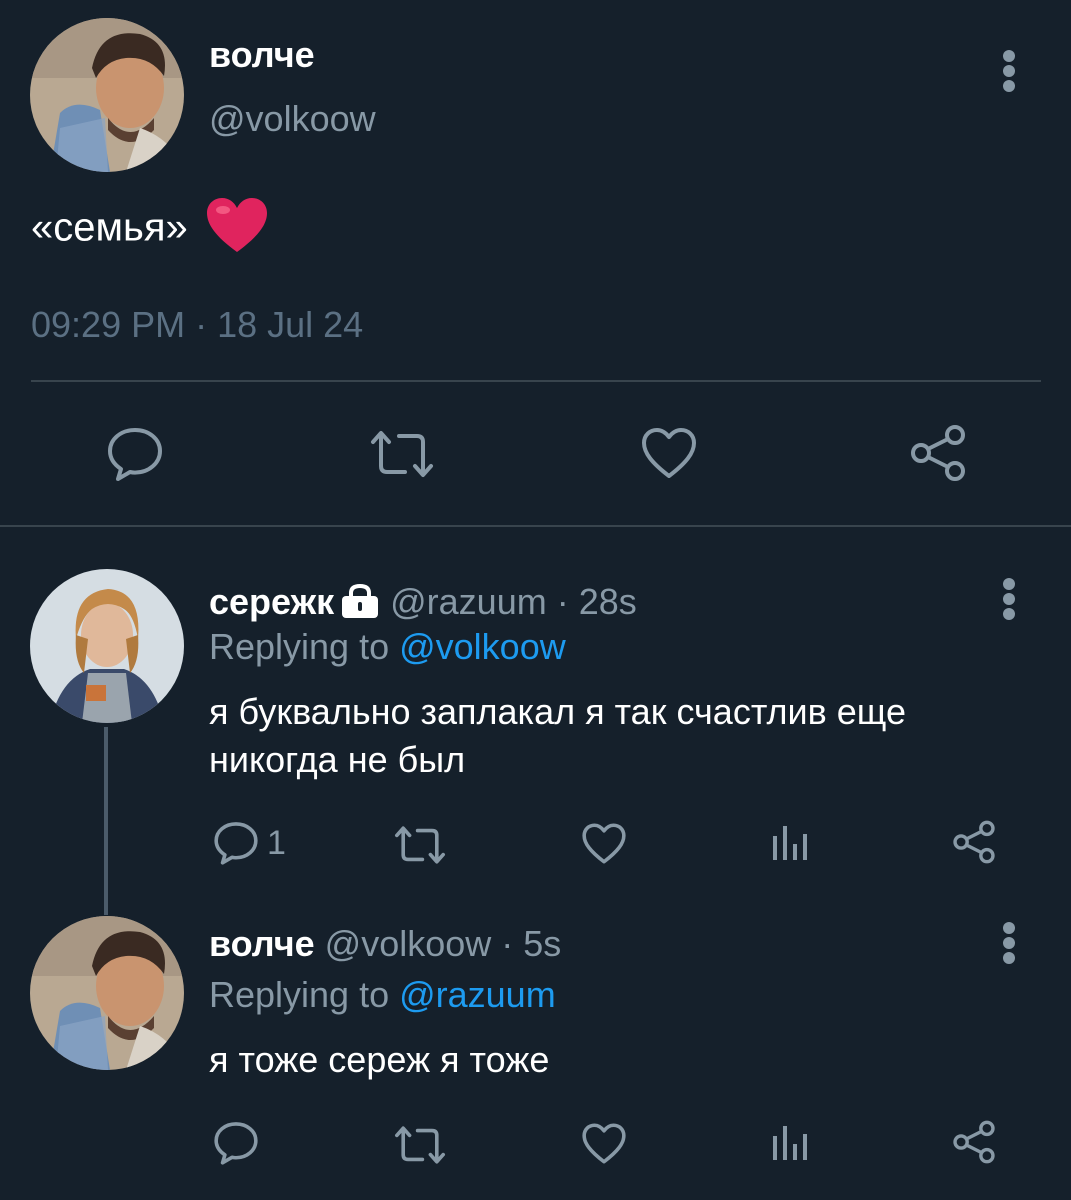 The image size is (1071, 1200). I want to click on reply-text-line: я буквально заплакал я так счастлив еще, so click(558, 711).